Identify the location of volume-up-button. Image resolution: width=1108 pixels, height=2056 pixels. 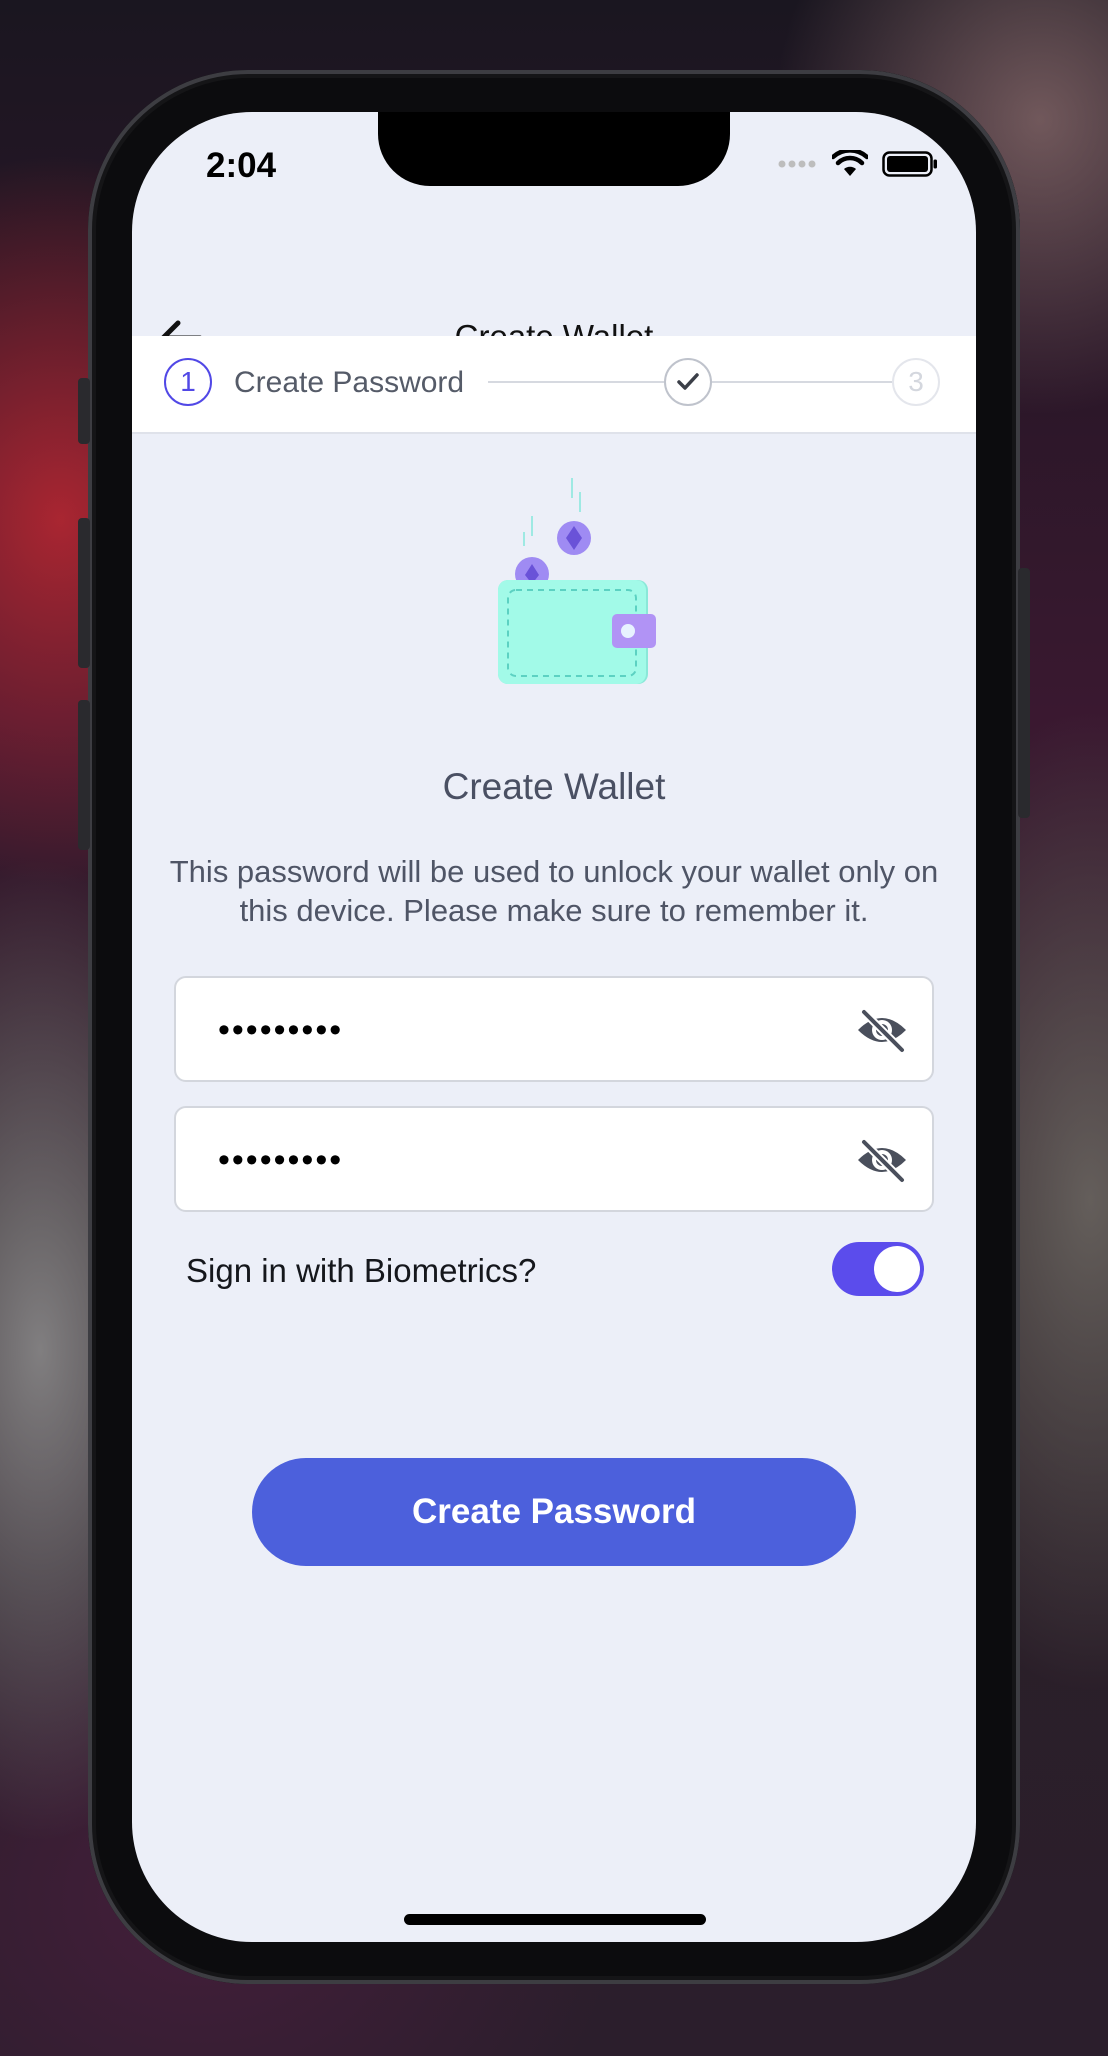
(84, 593).